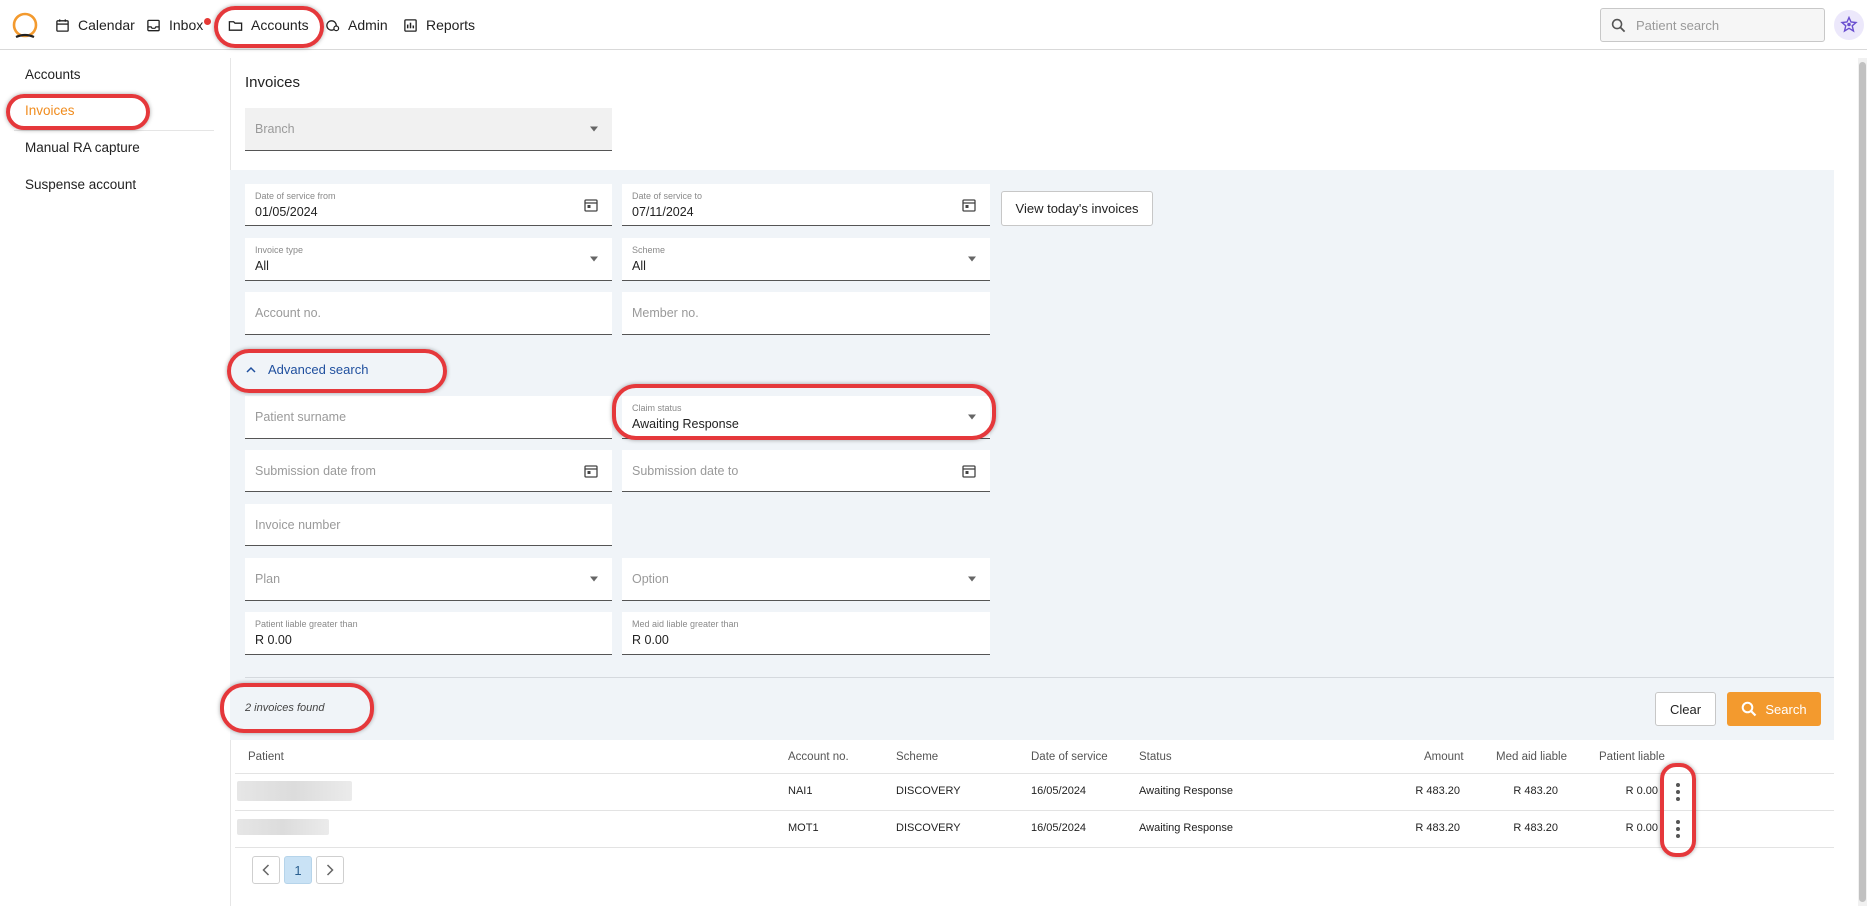  Describe the element at coordinates (806, 205) in the screenshot. I see `date-of-service-to-field: Date of service to 07/11/2024` at that location.